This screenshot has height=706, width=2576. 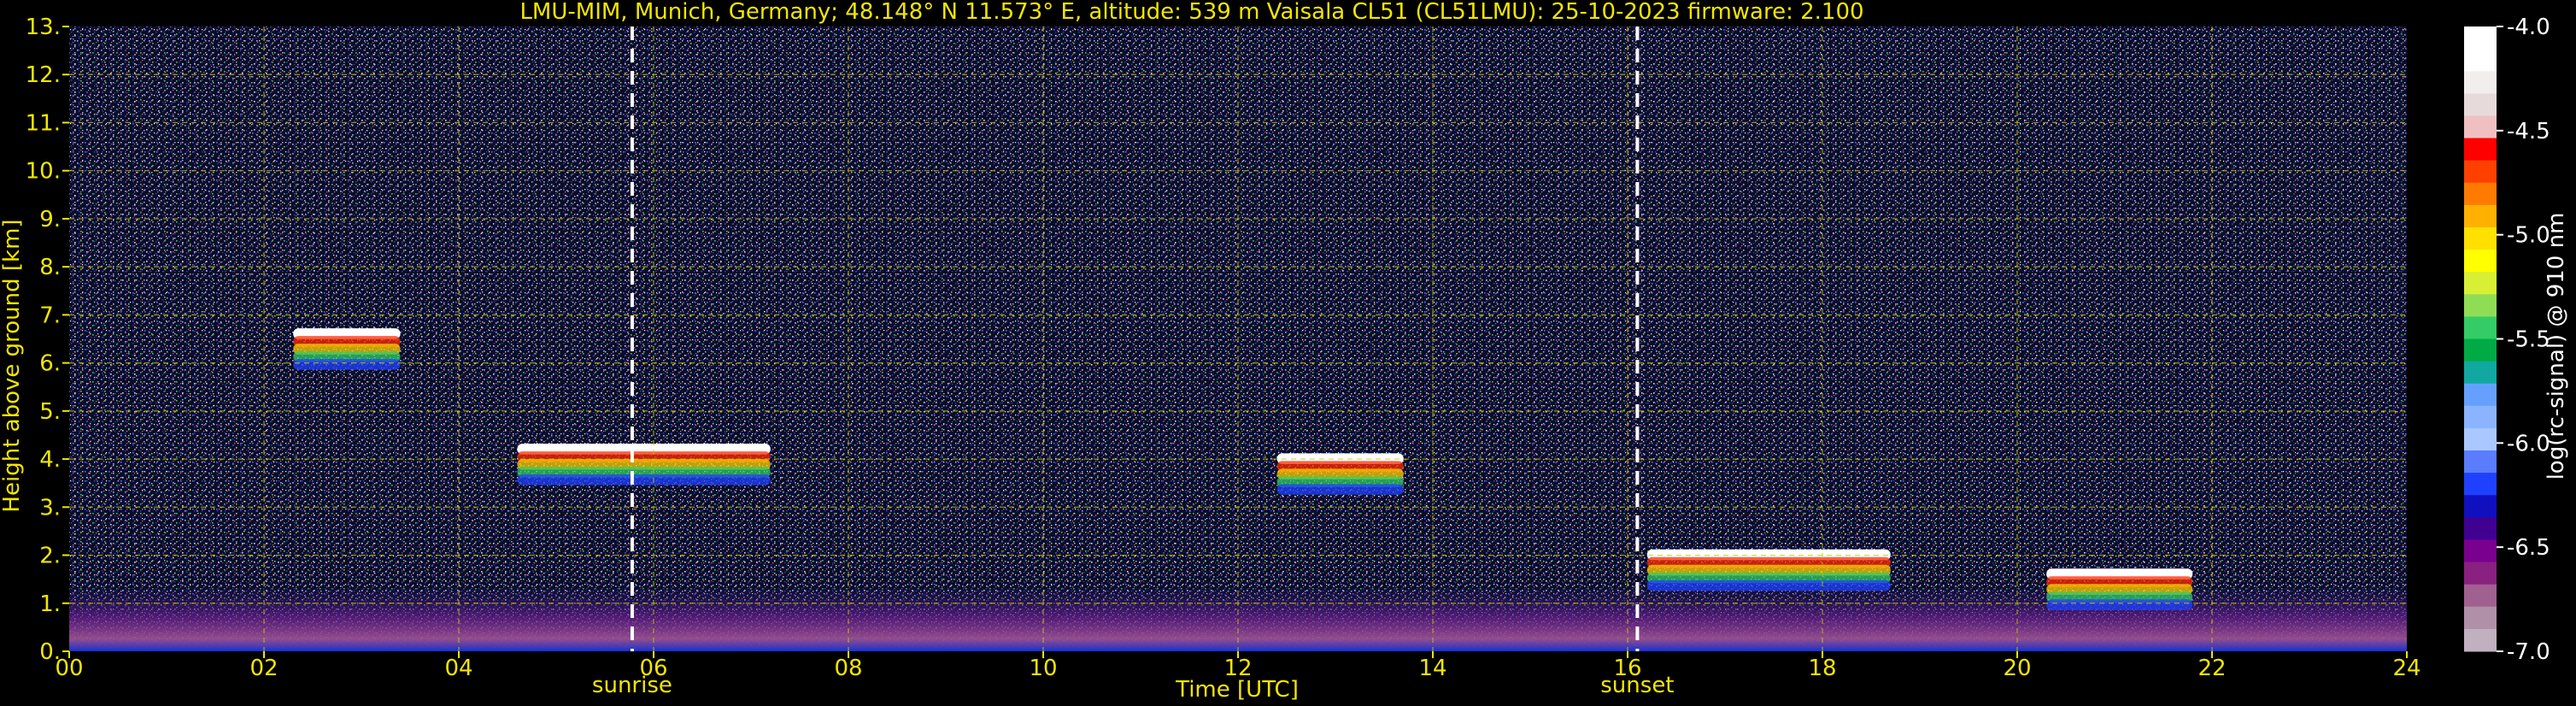 What do you see at coordinates (1637, 685) in the screenshot?
I see `event-label-sunset: sunset` at bounding box center [1637, 685].